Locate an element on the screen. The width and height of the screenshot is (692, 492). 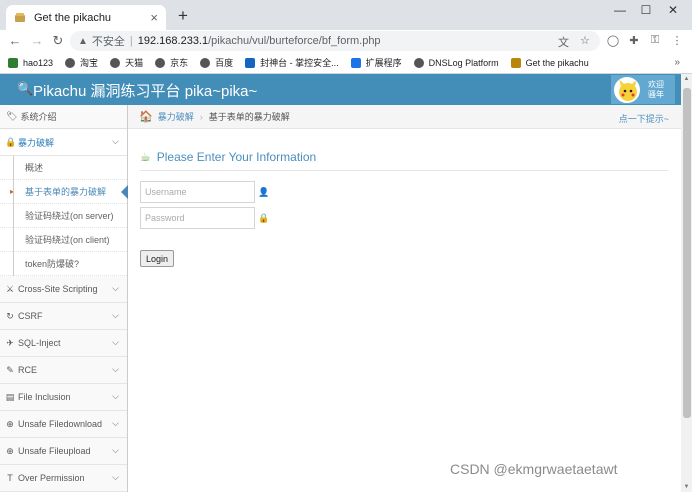
sidebar-section-fileupload: ⊕ Unsafe Fileupload ⌵ is located at coordinates (63, 451).